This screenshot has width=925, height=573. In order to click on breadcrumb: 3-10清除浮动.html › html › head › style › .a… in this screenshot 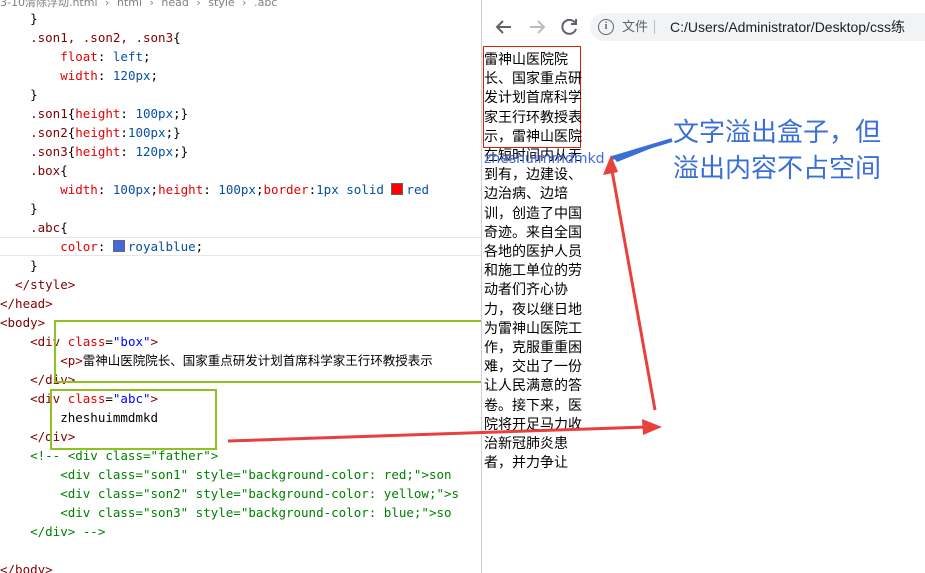, I will do `click(240, 4)`.